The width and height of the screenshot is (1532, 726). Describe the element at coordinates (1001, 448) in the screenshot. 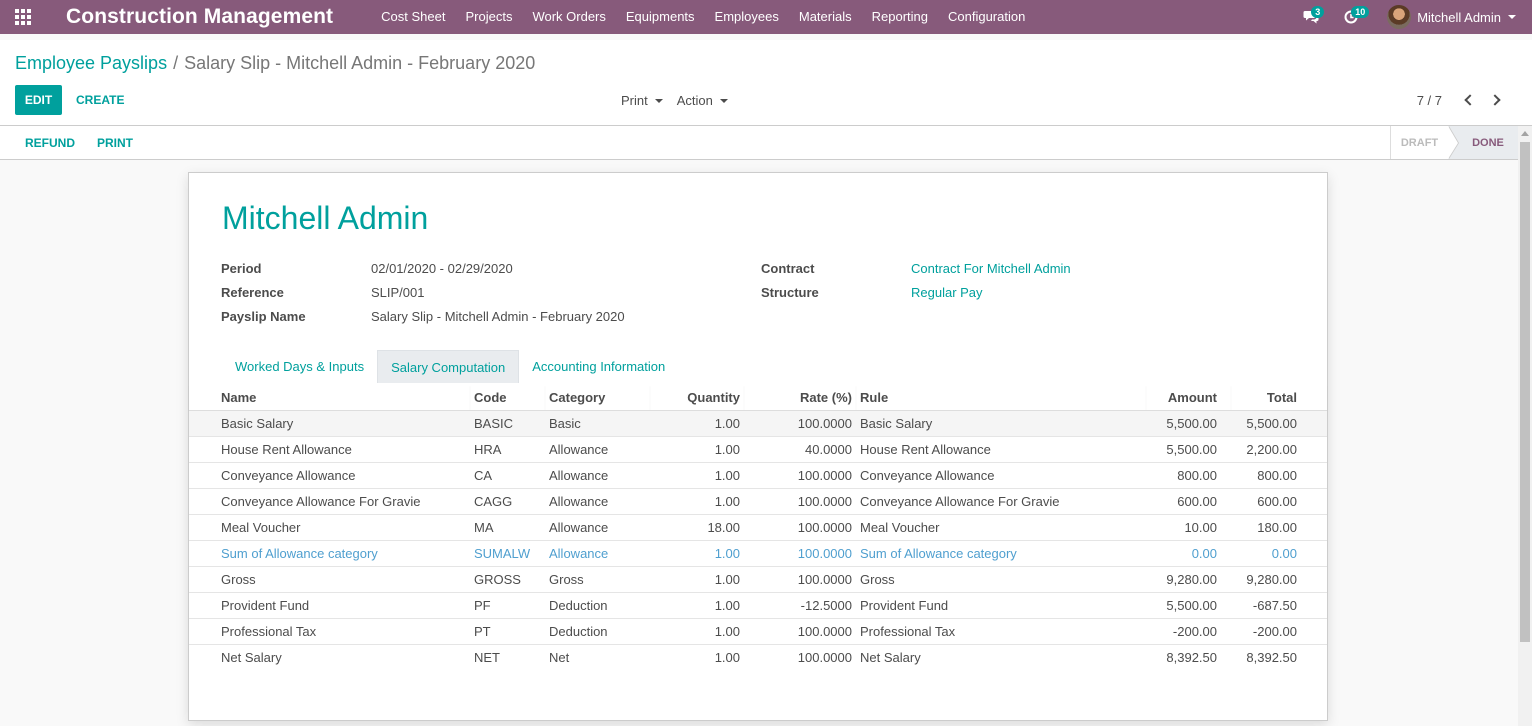

I see `cell-rule: House Rent Allowance` at that location.